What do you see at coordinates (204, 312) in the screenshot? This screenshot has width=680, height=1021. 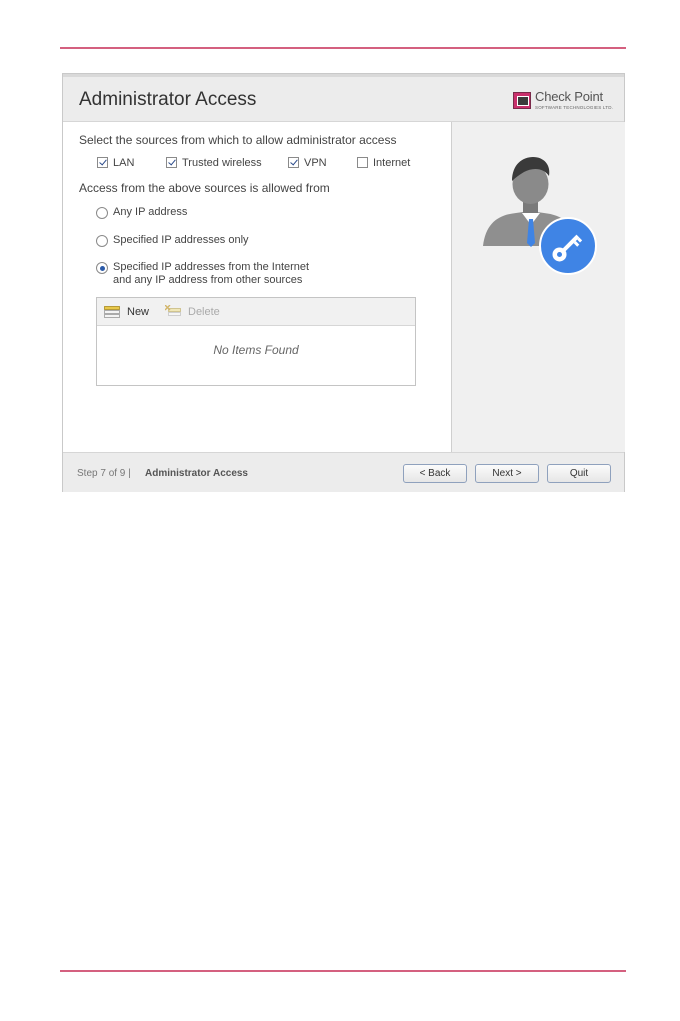 I see `delete-label: Delete` at bounding box center [204, 312].